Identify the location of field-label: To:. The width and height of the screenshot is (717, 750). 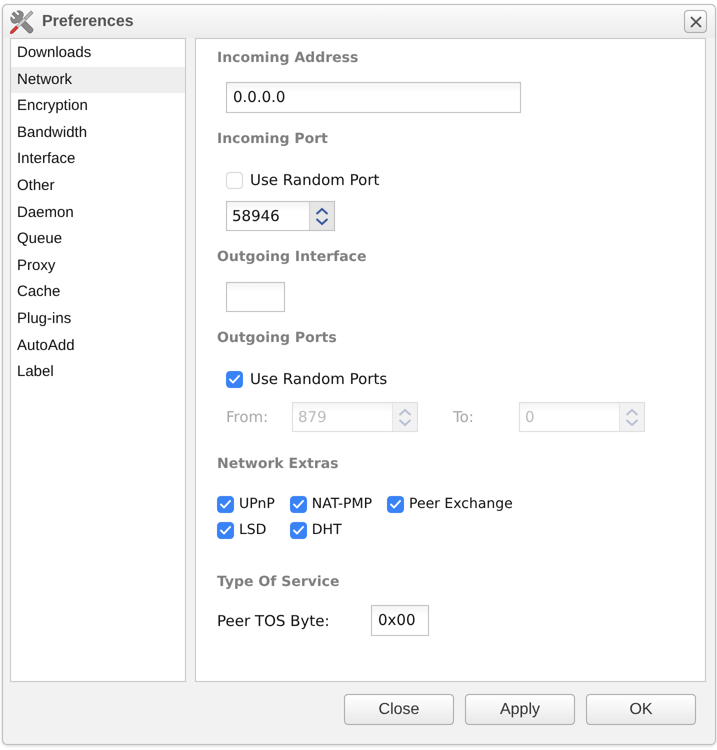
(464, 417).